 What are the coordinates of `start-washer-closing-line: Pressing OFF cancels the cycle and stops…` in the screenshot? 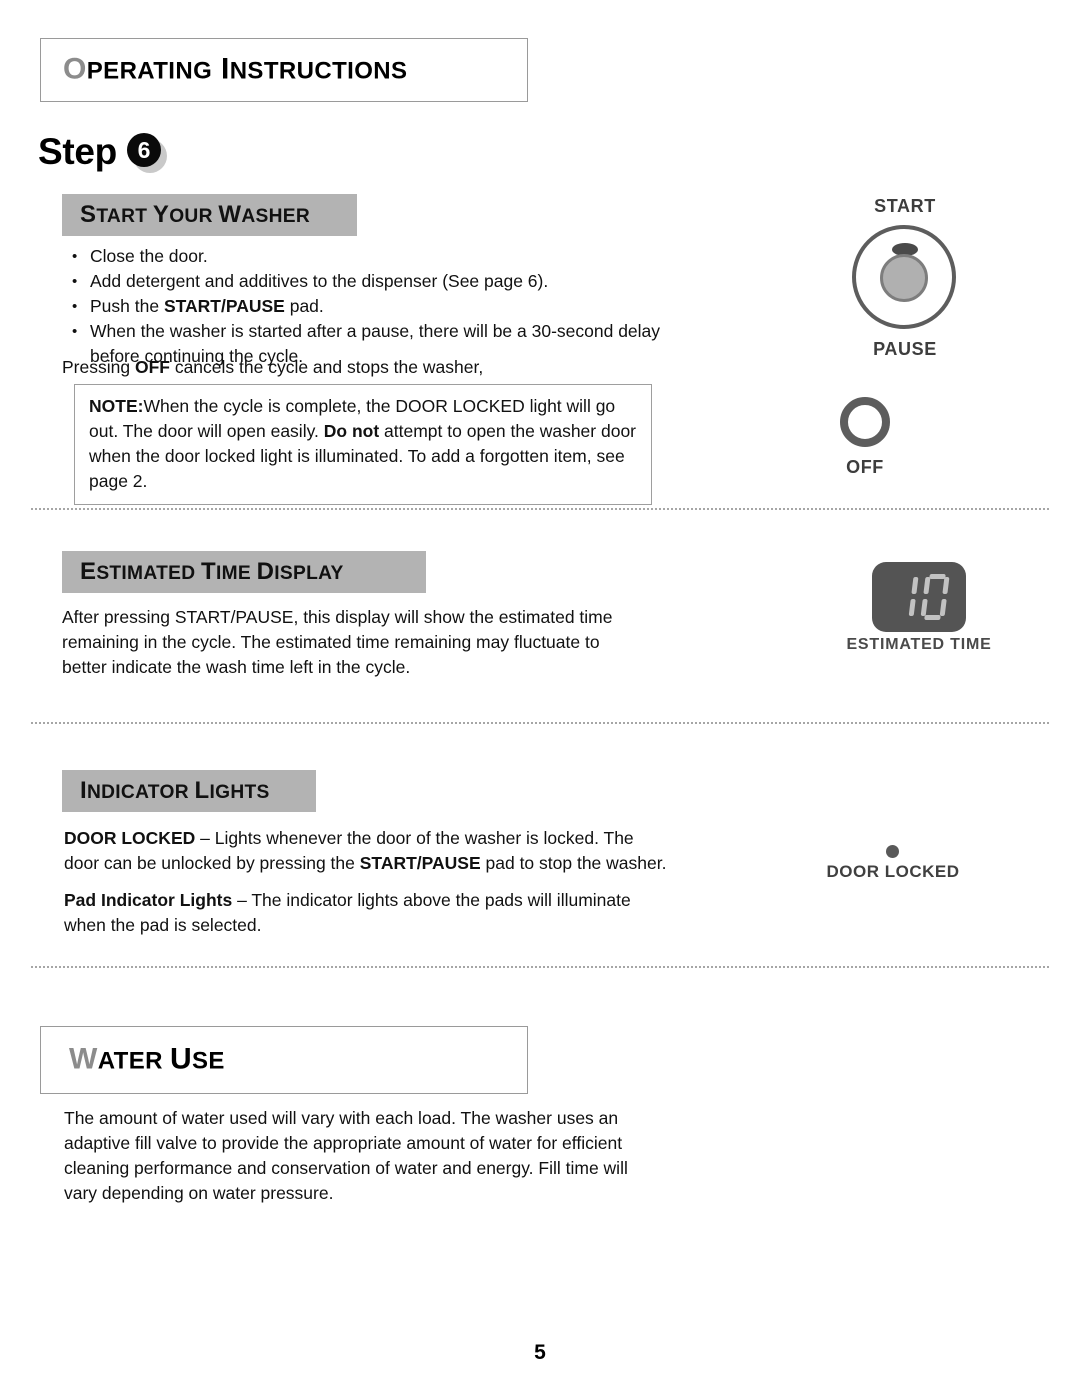 It's located at (362, 367).